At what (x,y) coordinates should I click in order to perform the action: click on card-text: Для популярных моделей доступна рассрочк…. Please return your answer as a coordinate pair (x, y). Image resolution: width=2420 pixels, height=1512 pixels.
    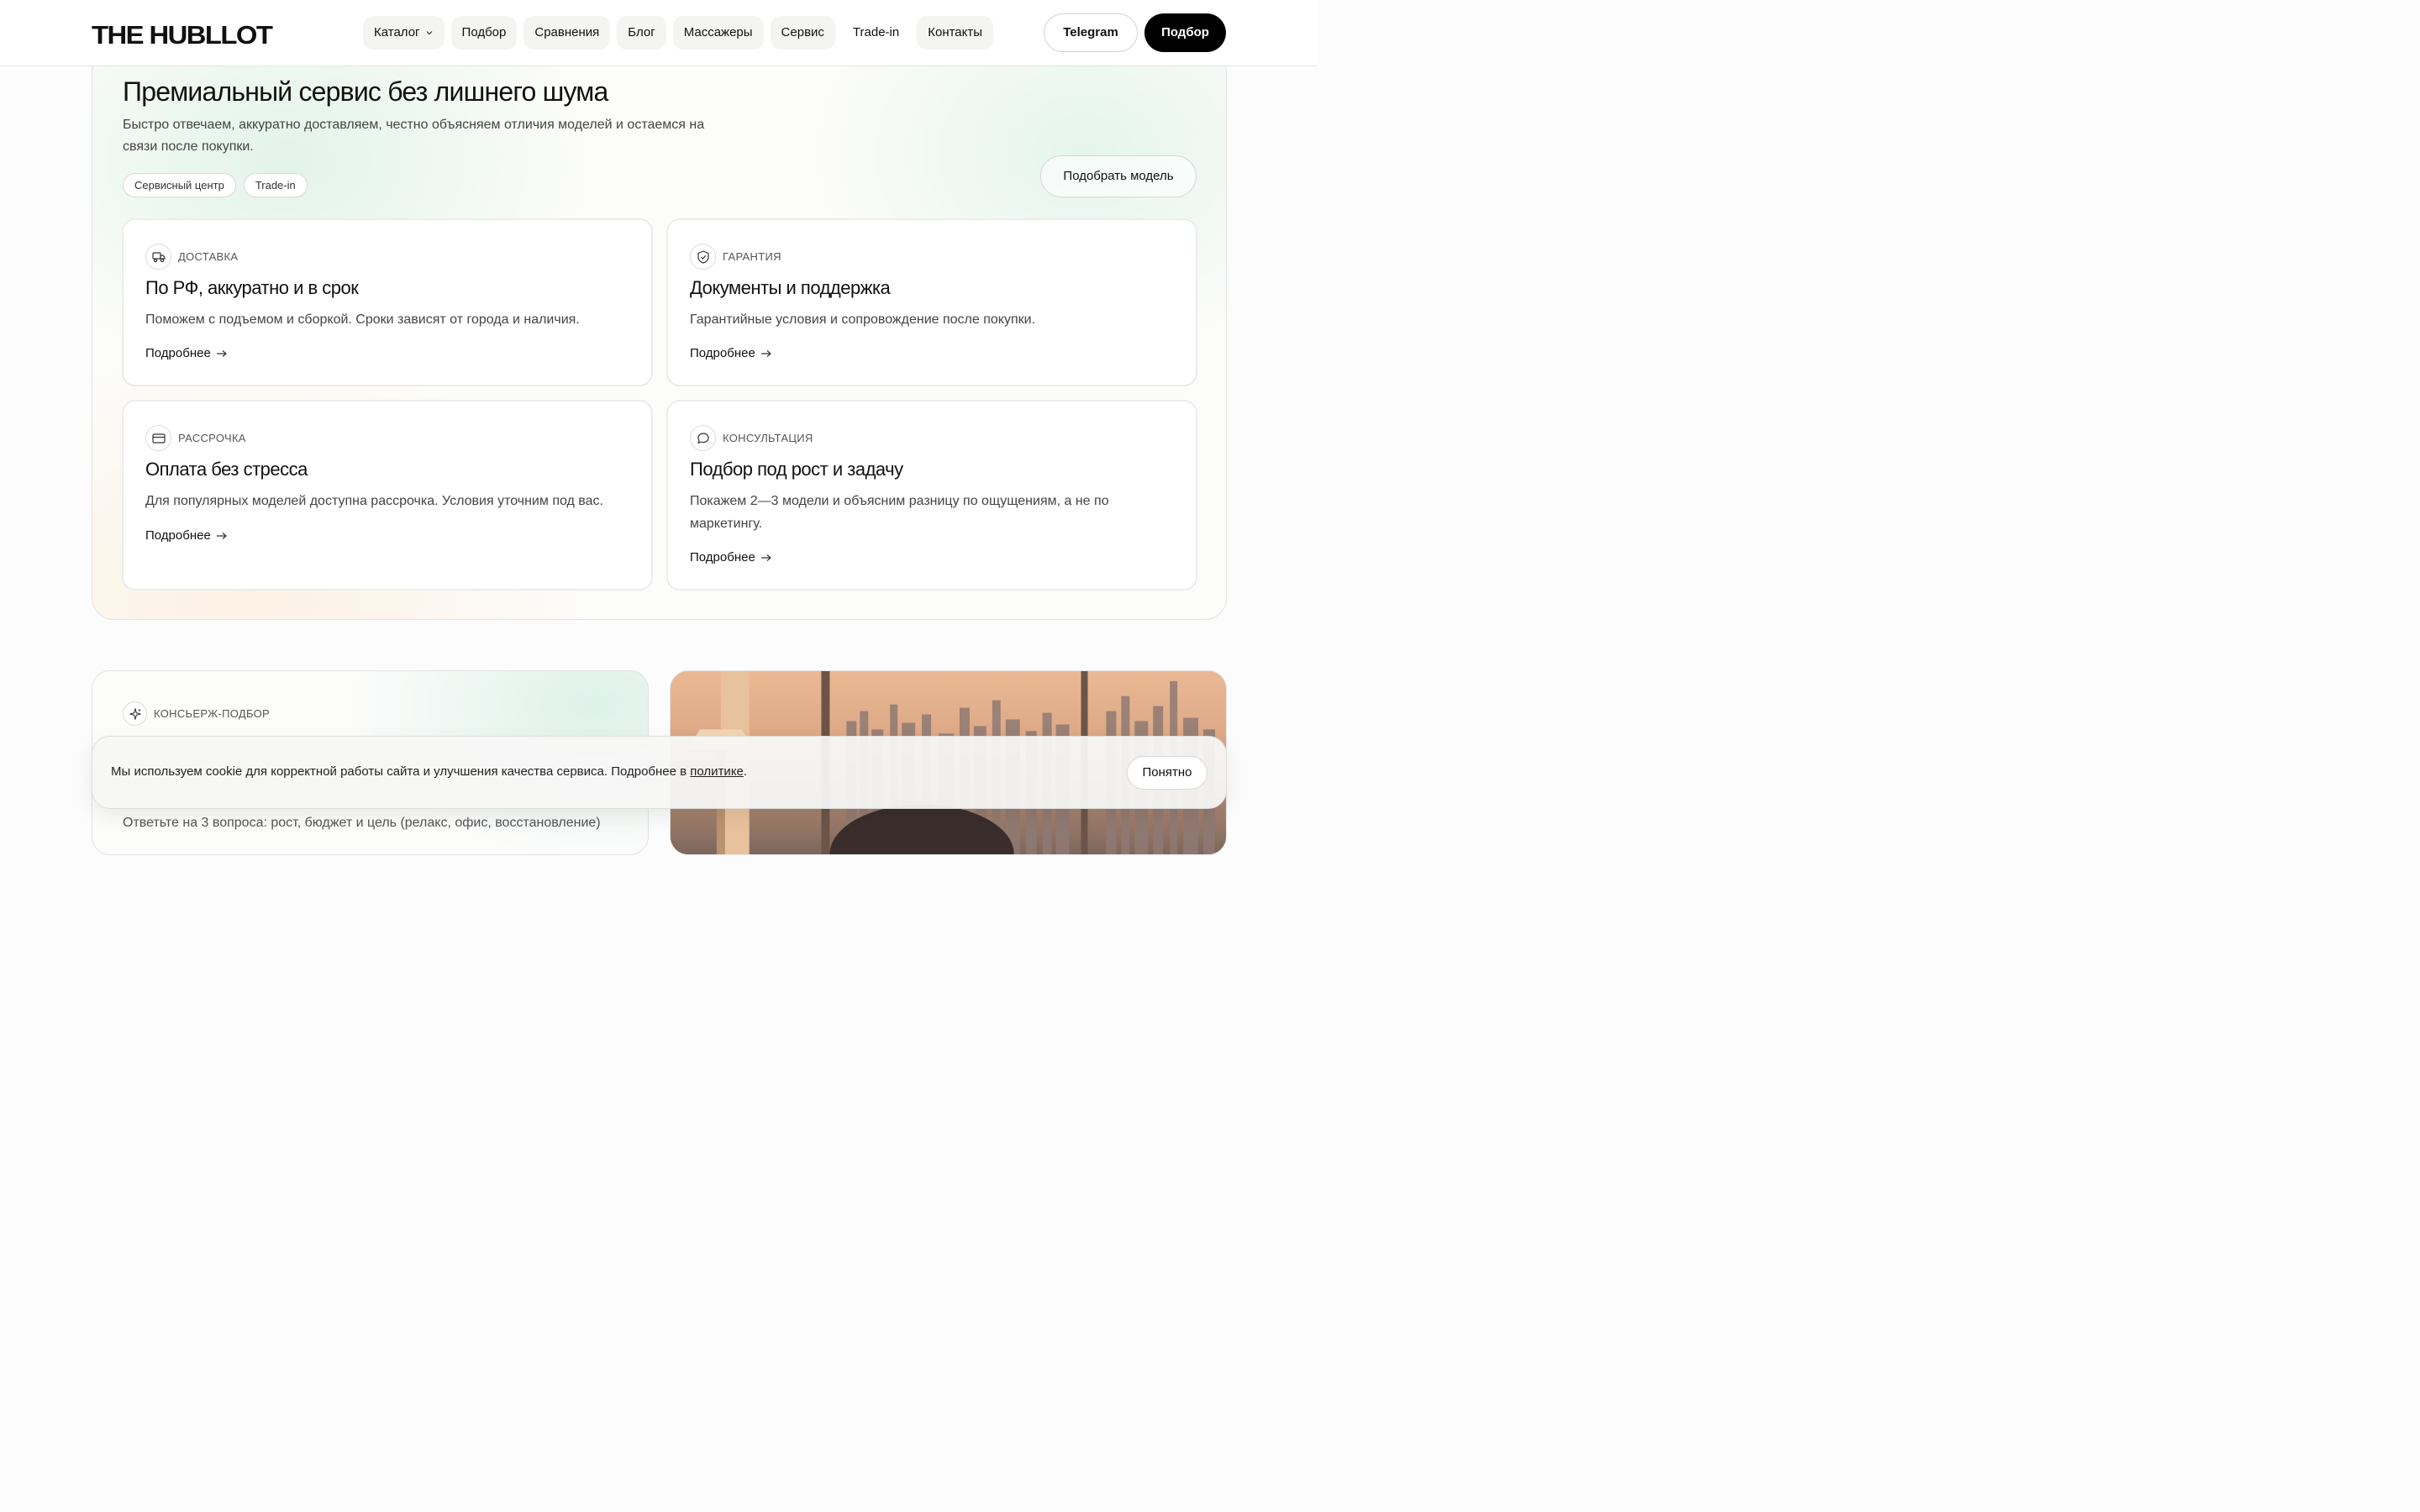
    Looking at the image, I should click on (374, 501).